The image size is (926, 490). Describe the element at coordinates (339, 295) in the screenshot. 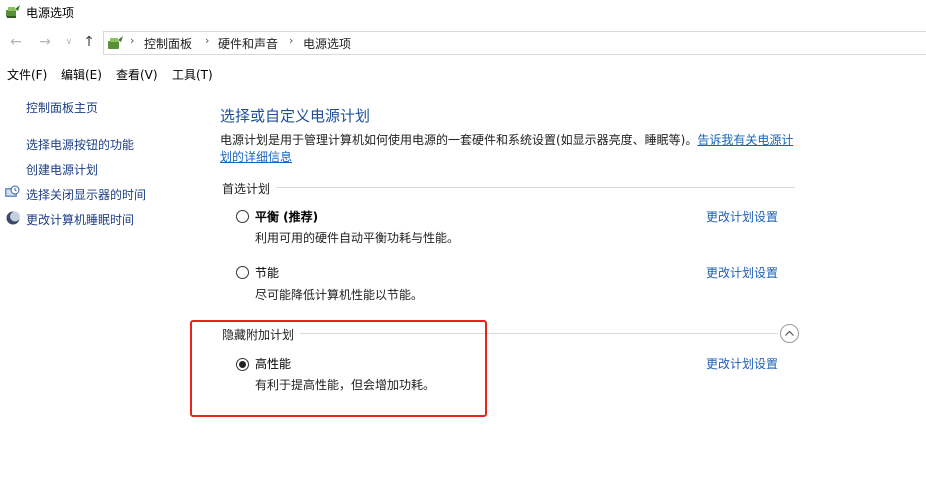

I see `power-saver-plan-description: 尽可能降低计算机性能以节能。` at that location.